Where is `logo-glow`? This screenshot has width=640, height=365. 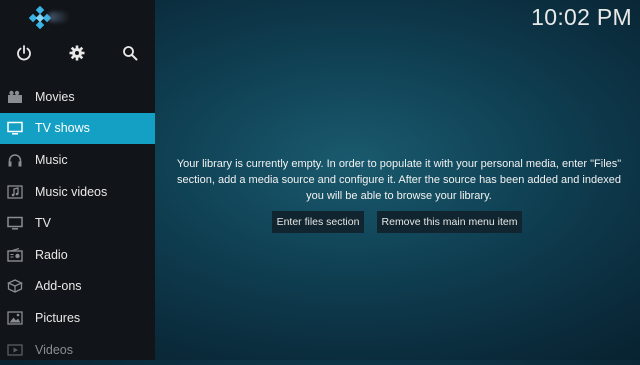 logo-glow is located at coordinates (59, 17).